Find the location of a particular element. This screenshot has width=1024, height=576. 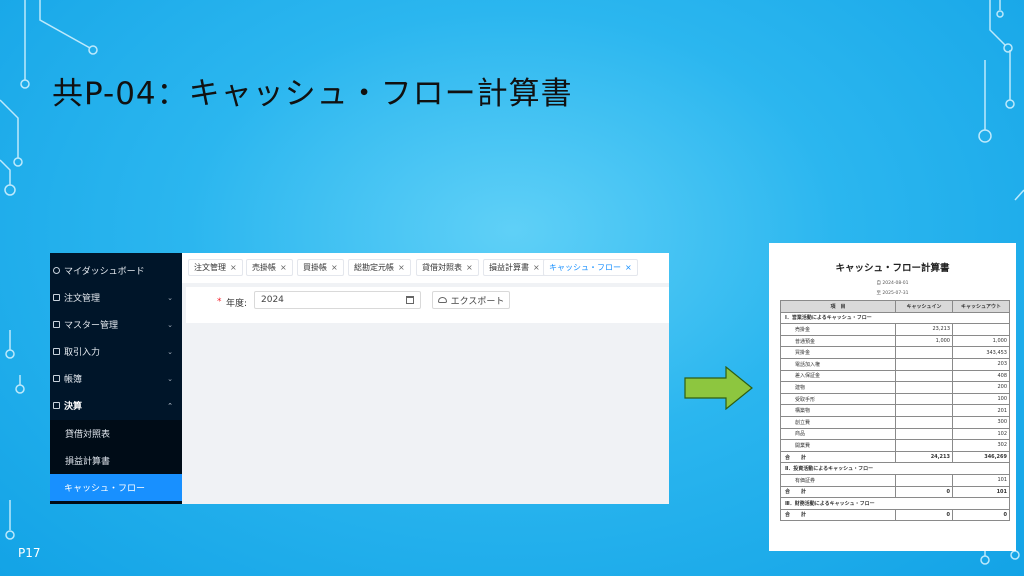

cell-item: 建物 is located at coordinates (838, 387).